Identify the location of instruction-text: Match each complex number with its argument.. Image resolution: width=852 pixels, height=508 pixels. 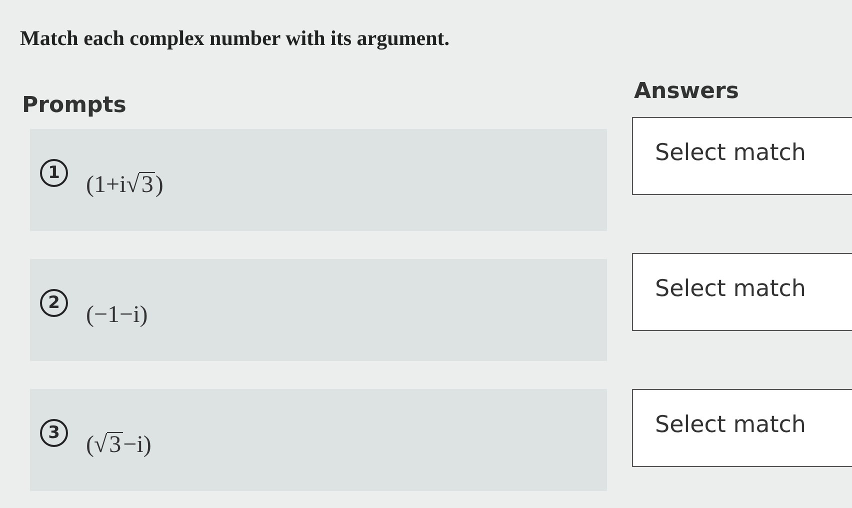
(235, 38).